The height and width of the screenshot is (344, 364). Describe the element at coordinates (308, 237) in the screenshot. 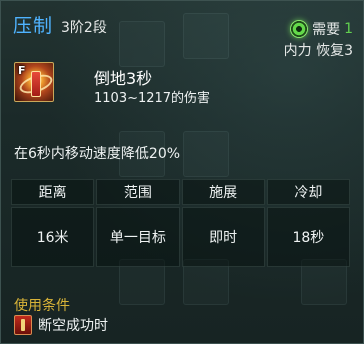

I see `stat-value-cooldown: 18秒` at that location.